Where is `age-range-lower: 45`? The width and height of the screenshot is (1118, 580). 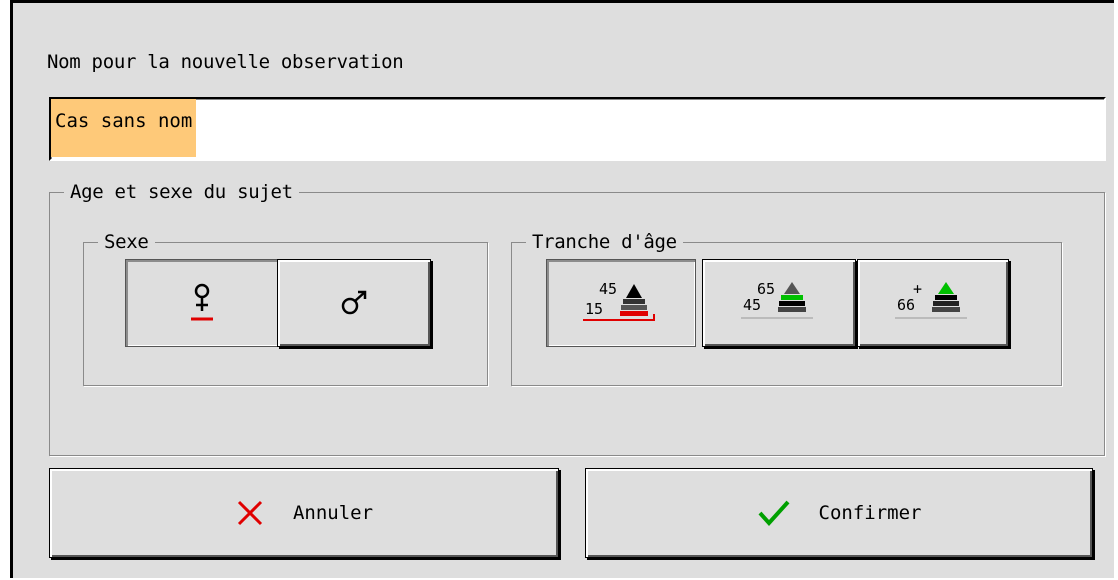
age-range-lower: 45 is located at coordinates (752, 305).